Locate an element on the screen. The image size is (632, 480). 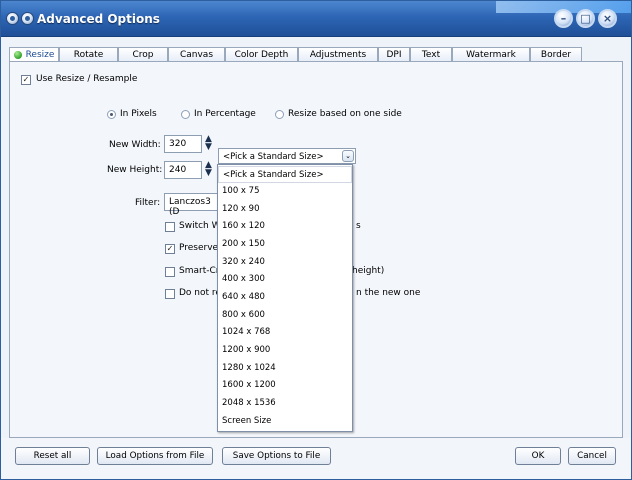
tab-adjustments: Adjustments is located at coordinates (338, 54).